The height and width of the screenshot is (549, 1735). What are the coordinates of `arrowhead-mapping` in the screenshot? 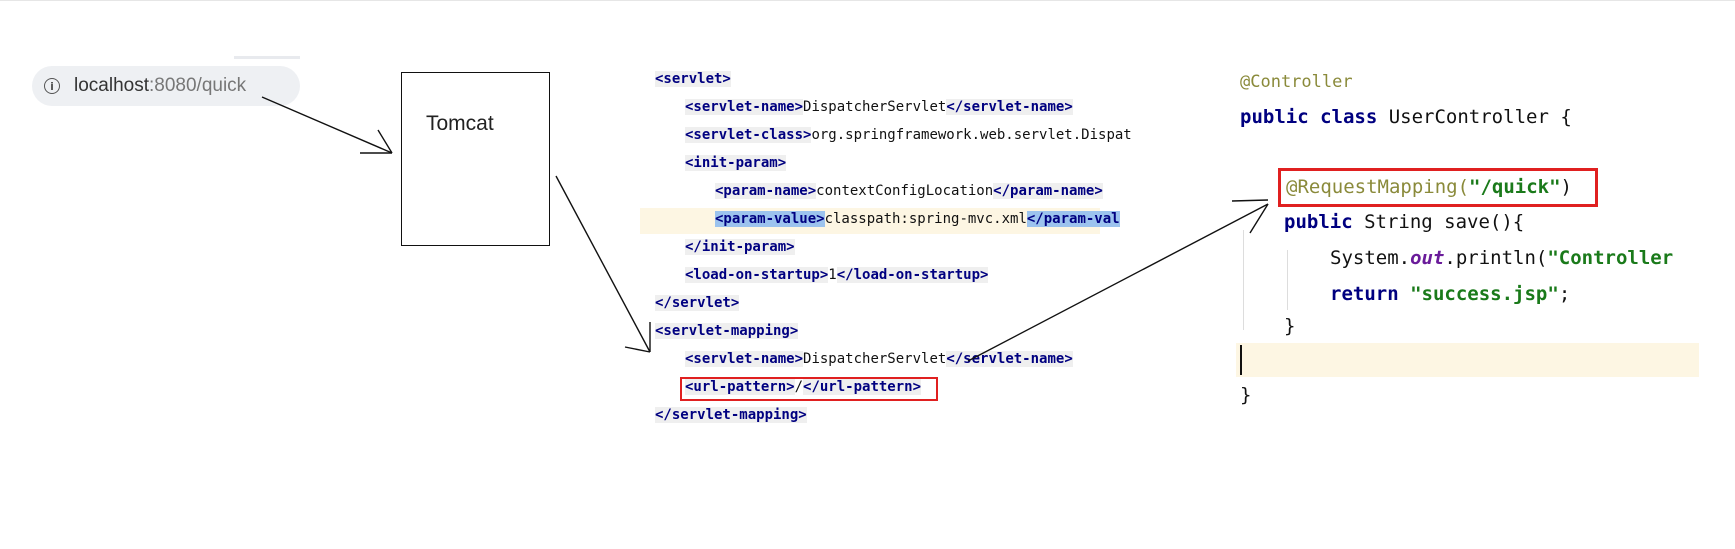 It's located at (637, 337).